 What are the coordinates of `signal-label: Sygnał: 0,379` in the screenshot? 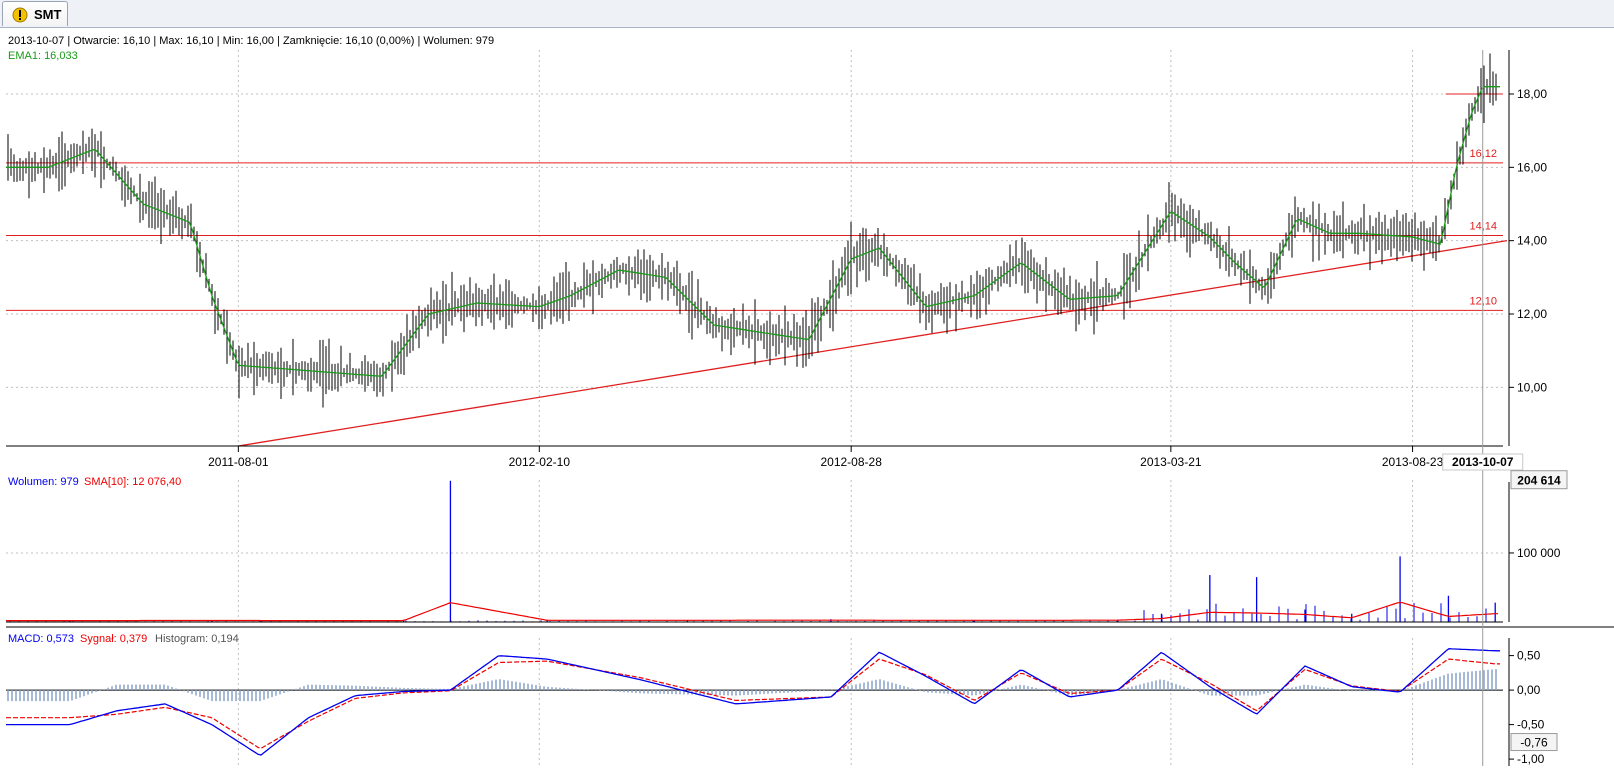 It's located at (113, 639).